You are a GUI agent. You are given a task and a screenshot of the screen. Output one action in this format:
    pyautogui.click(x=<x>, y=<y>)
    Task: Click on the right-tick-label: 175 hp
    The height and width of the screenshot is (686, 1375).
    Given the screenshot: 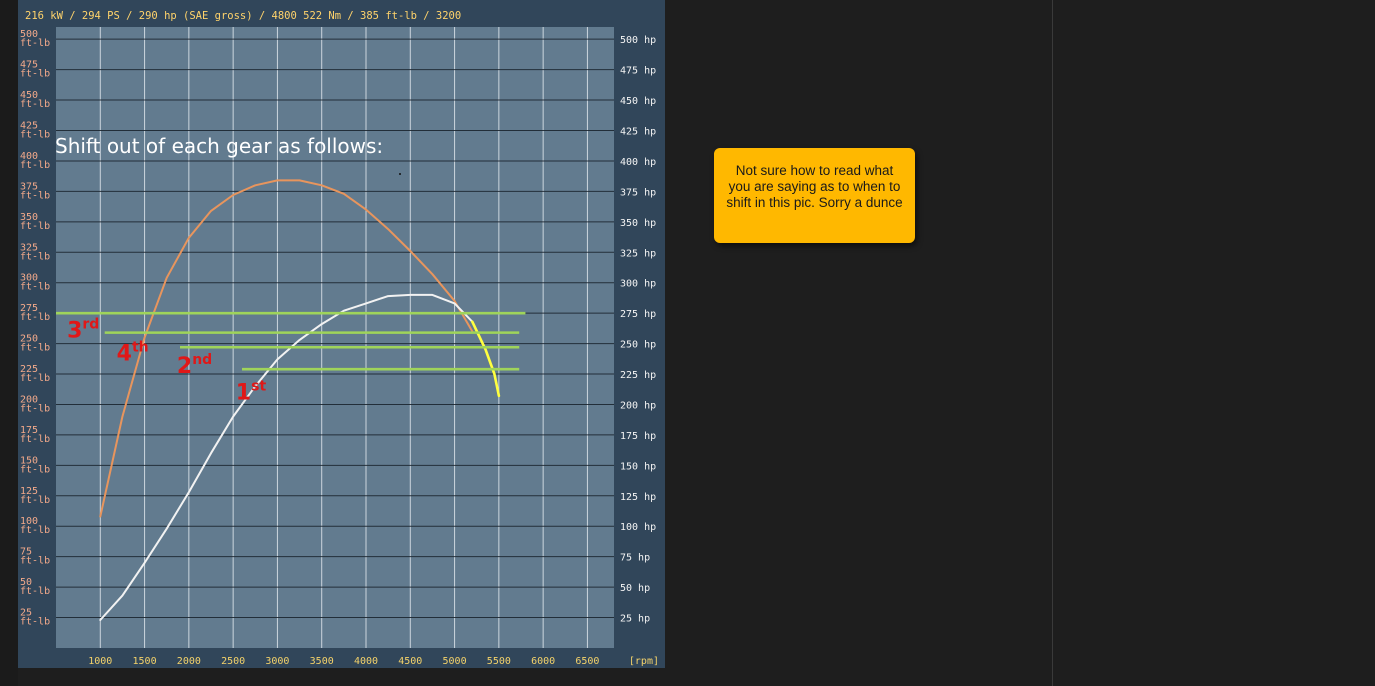 What is the action you would take?
    pyautogui.click(x=638, y=436)
    